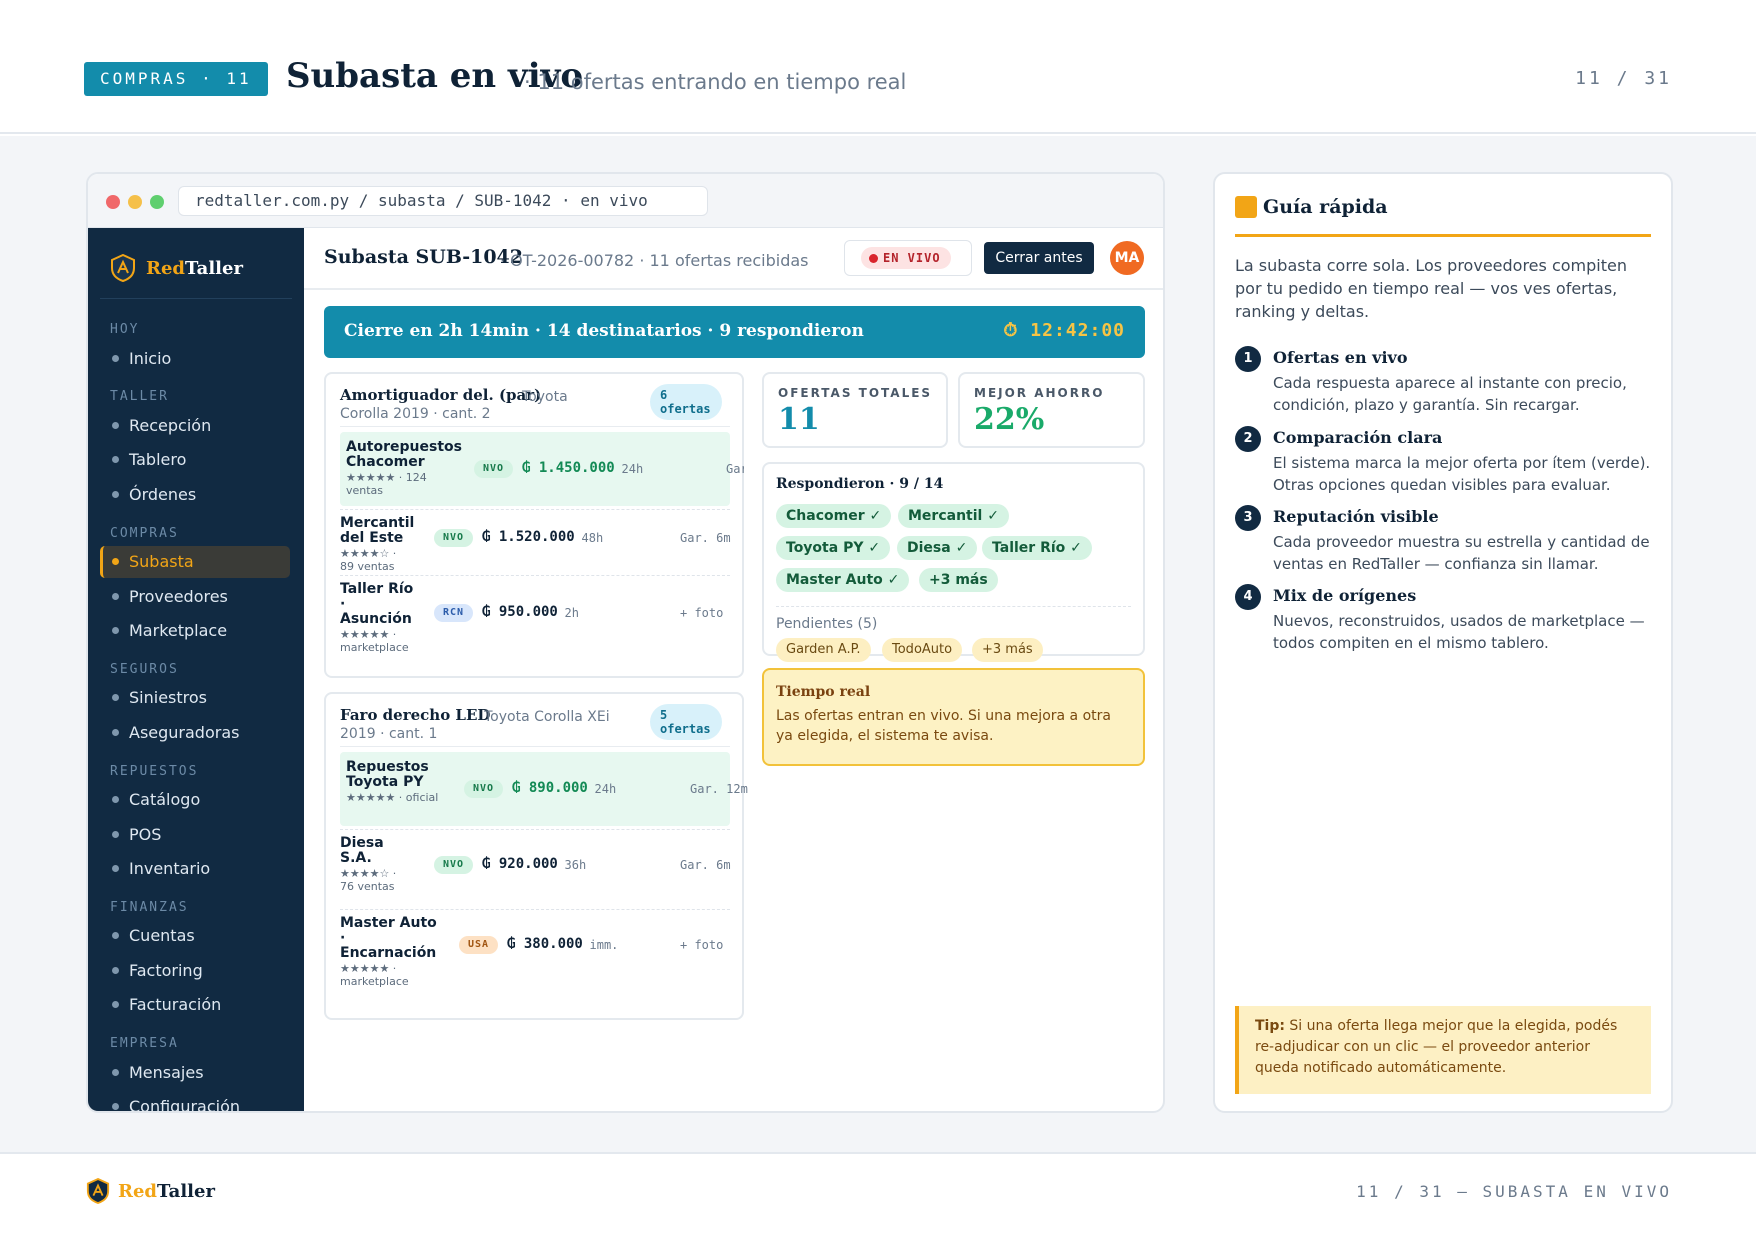 The height and width of the screenshot is (1242, 1756). What do you see at coordinates (195, 460) in the screenshot?
I see `sidebar-item-tablero: Tablero` at bounding box center [195, 460].